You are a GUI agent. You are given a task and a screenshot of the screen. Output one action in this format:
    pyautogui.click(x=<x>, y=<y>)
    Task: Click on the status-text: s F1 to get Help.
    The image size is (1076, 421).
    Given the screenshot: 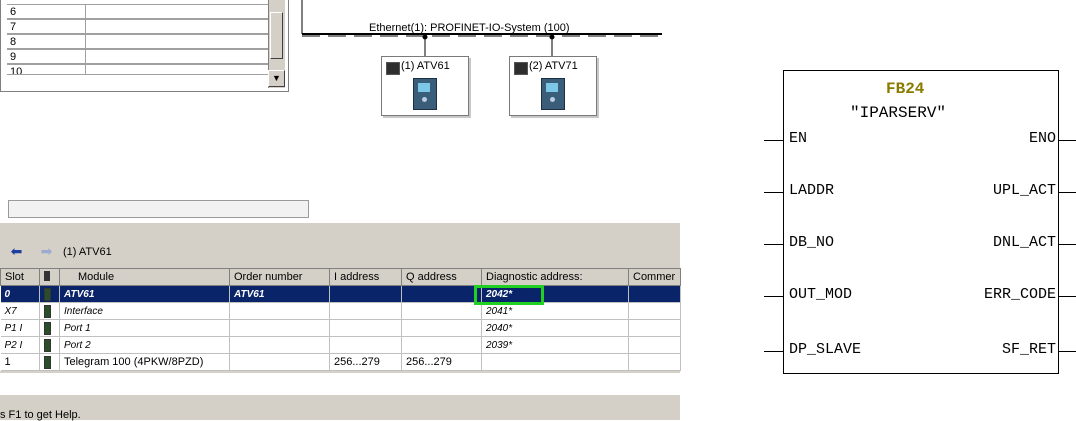 What is the action you would take?
    pyautogui.click(x=40, y=415)
    